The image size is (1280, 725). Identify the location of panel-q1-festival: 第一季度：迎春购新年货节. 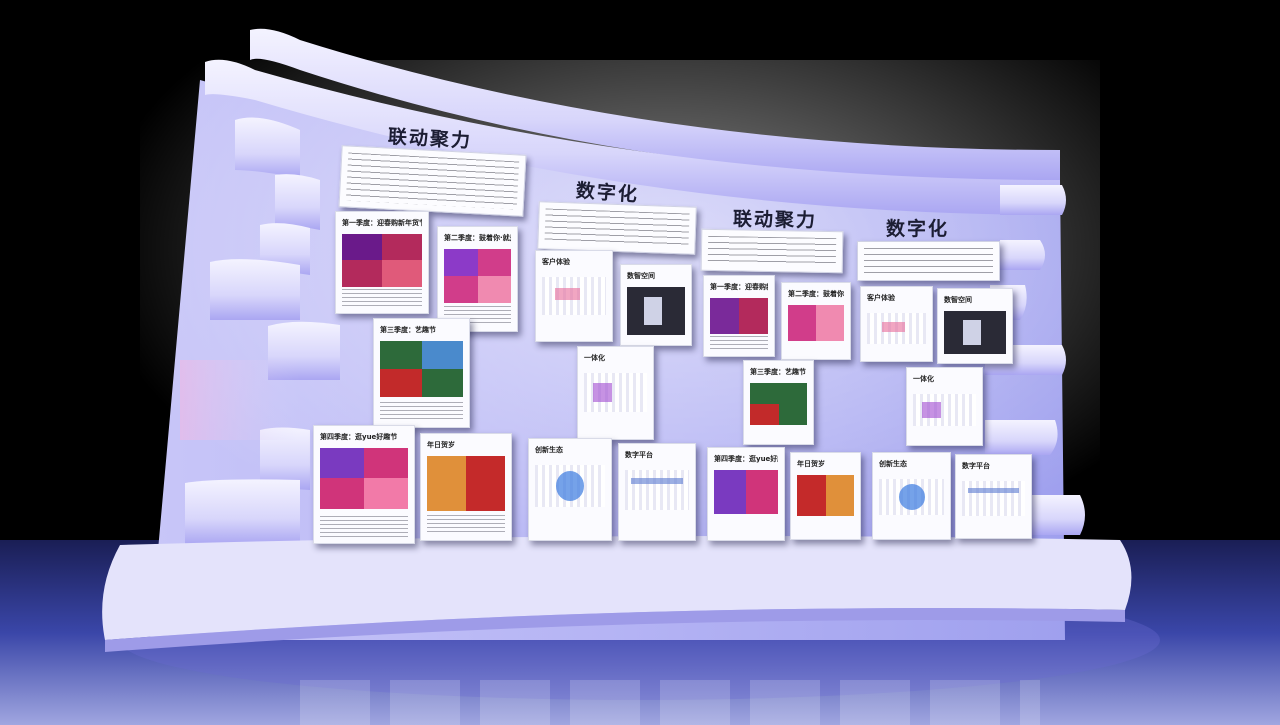
(382, 262).